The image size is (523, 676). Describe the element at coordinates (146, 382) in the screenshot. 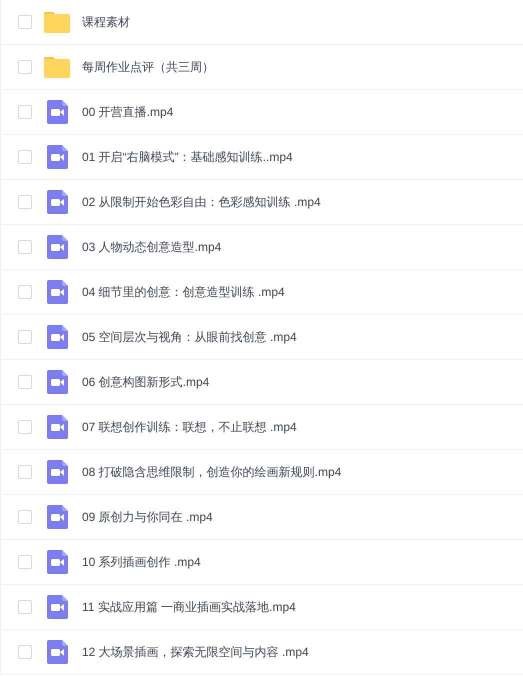

I see `file-name: 06 创意构图新形式.mp4` at that location.